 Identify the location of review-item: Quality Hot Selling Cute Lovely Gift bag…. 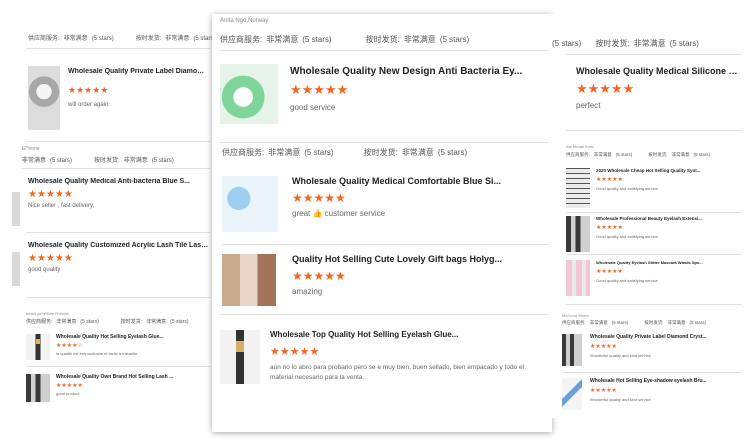
(382, 280).